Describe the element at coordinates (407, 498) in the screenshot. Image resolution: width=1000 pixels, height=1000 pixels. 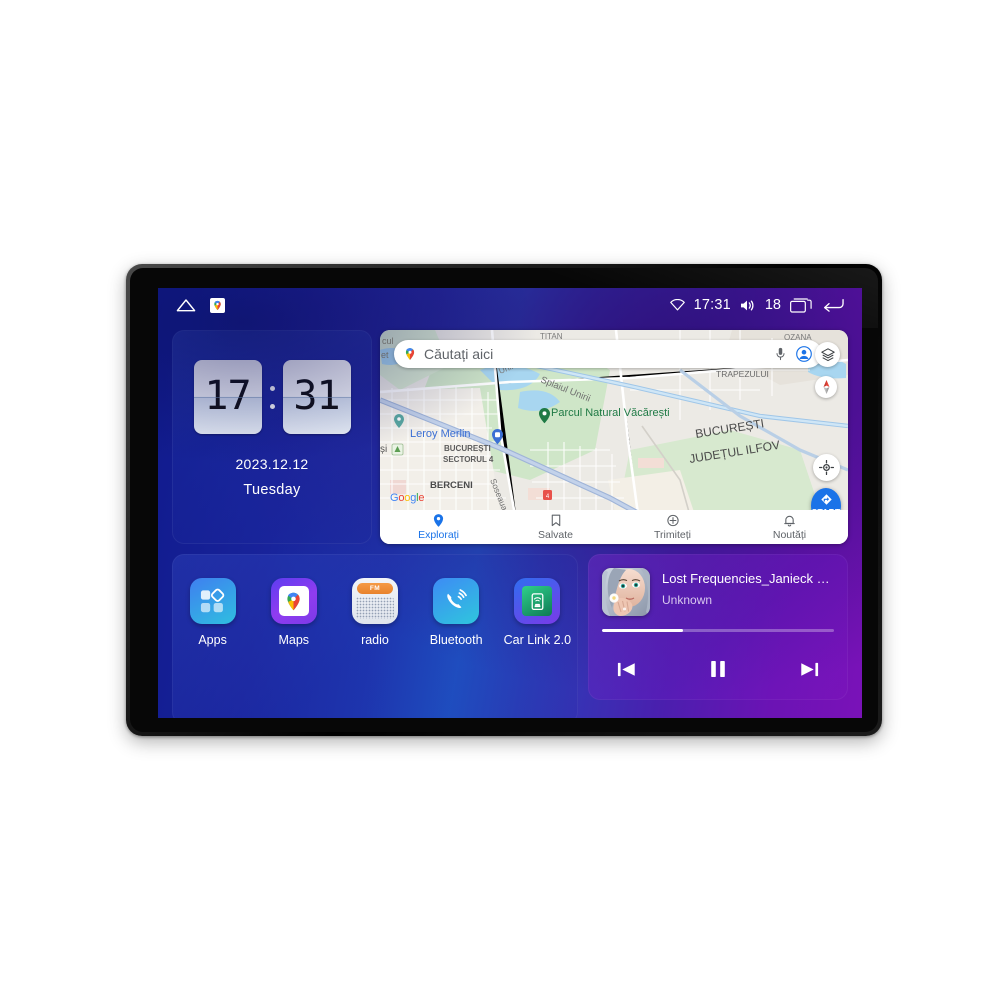
I see `google-attribution: Google` at that location.